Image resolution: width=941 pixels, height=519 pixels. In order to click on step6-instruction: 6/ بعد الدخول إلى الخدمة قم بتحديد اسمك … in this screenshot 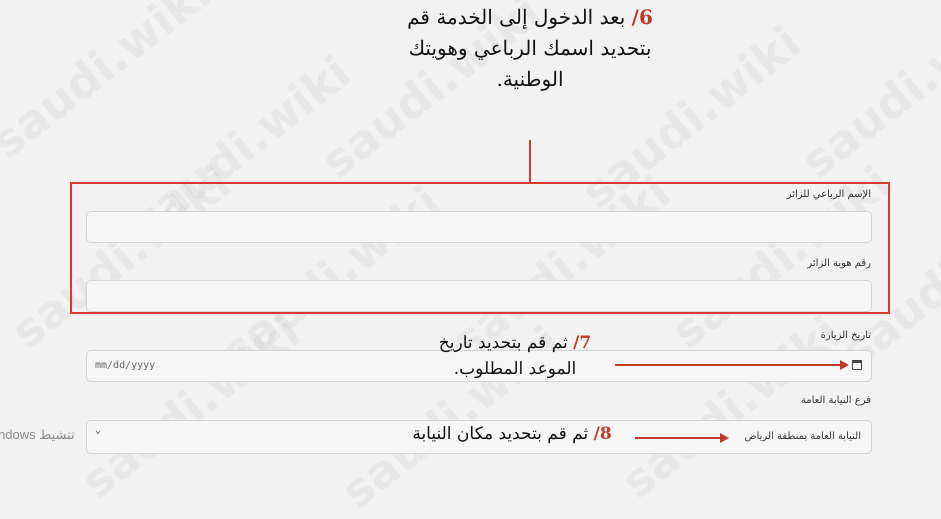, I will do `click(530, 48)`.